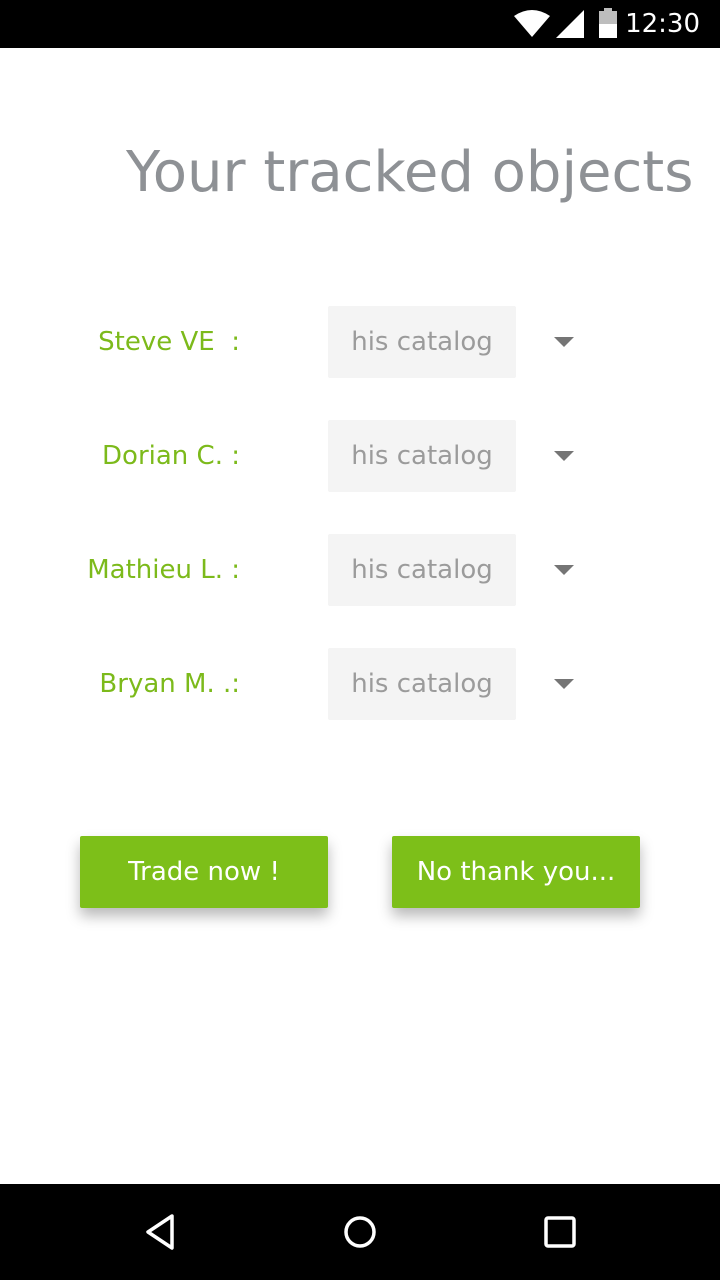  Describe the element at coordinates (163, 570) in the screenshot. I see `user-label: Mathieu L. :` at that location.